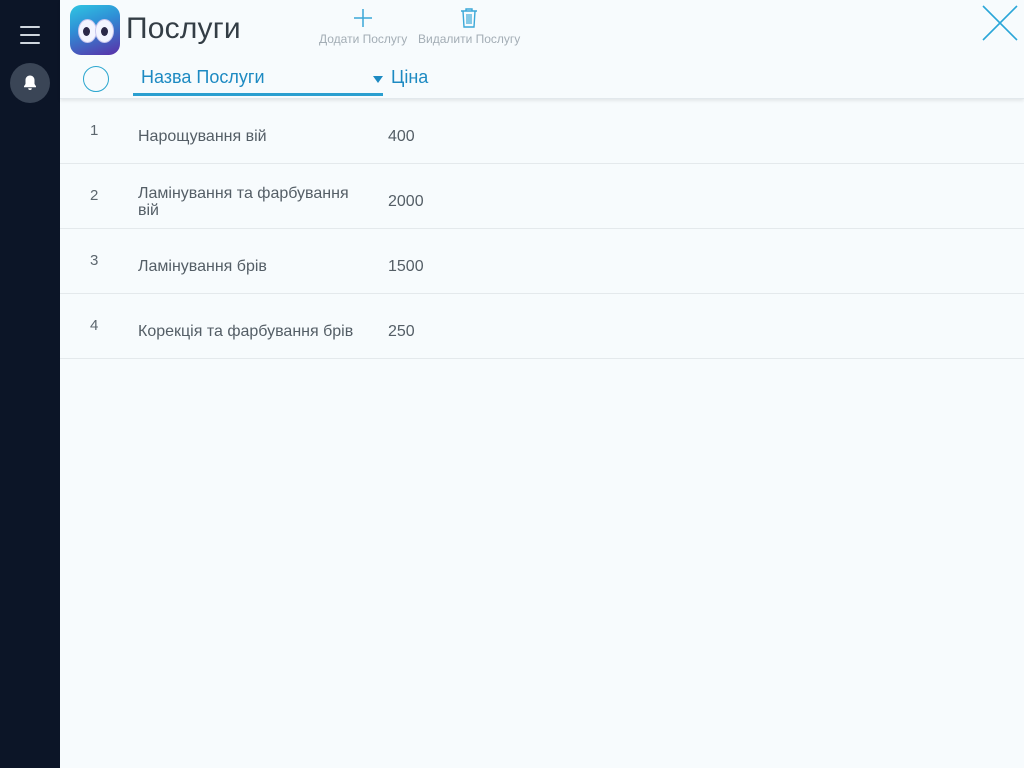 This screenshot has height=768, width=1024. I want to click on row-number: 3, so click(94, 260).